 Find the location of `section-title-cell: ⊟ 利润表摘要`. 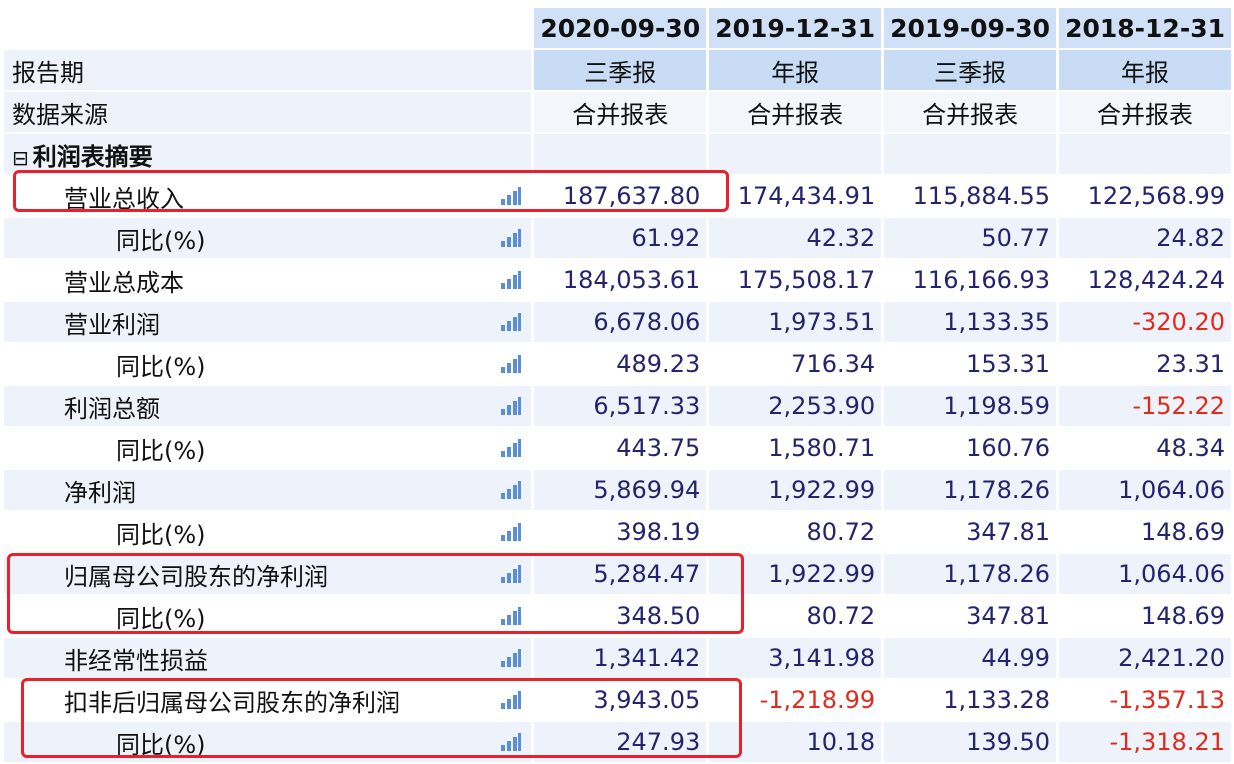

section-title-cell: ⊟ 利润表摘要 is located at coordinates (268, 154).